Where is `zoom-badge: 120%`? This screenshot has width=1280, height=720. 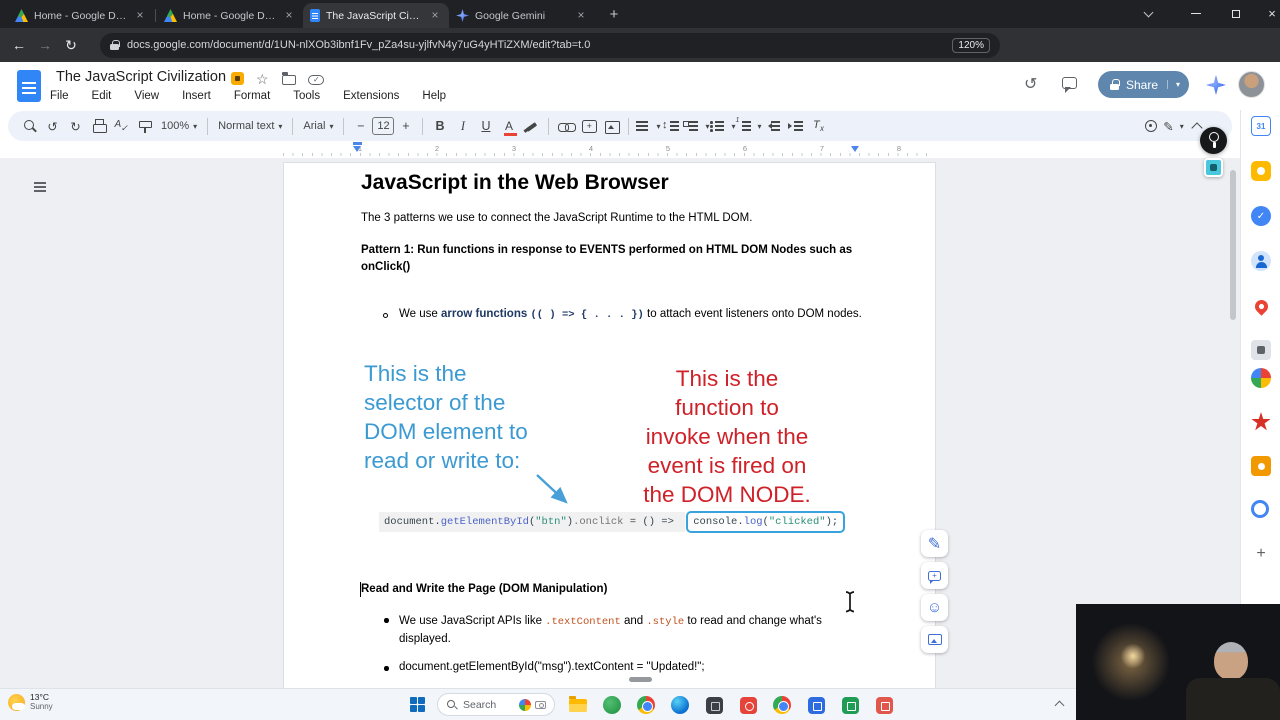
zoom-badge: 120% is located at coordinates (971, 45).